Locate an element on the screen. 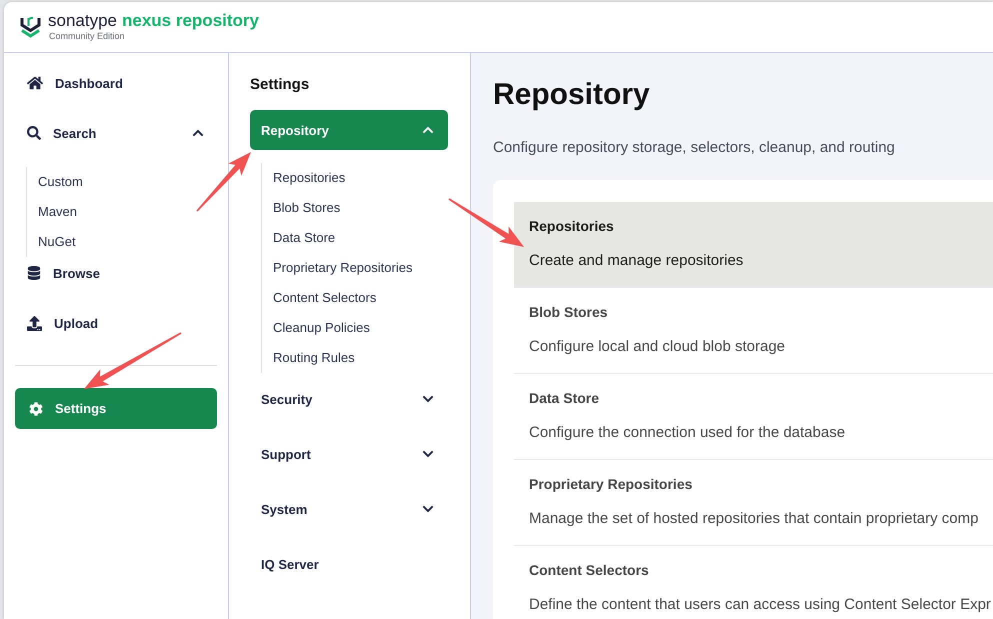  row-title: Blob Stores is located at coordinates (568, 312).